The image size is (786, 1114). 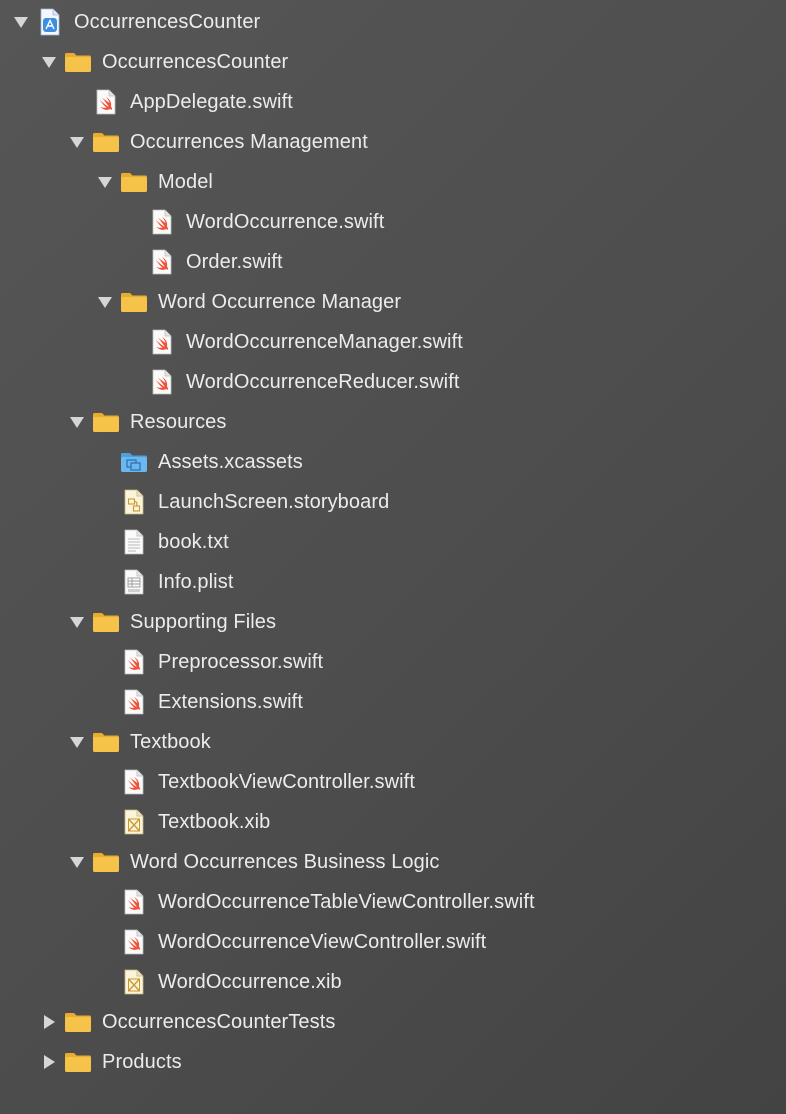 What do you see at coordinates (214, 822) in the screenshot?
I see `tree-row-label: Textbook.xib` at bounding box center [214, 822].